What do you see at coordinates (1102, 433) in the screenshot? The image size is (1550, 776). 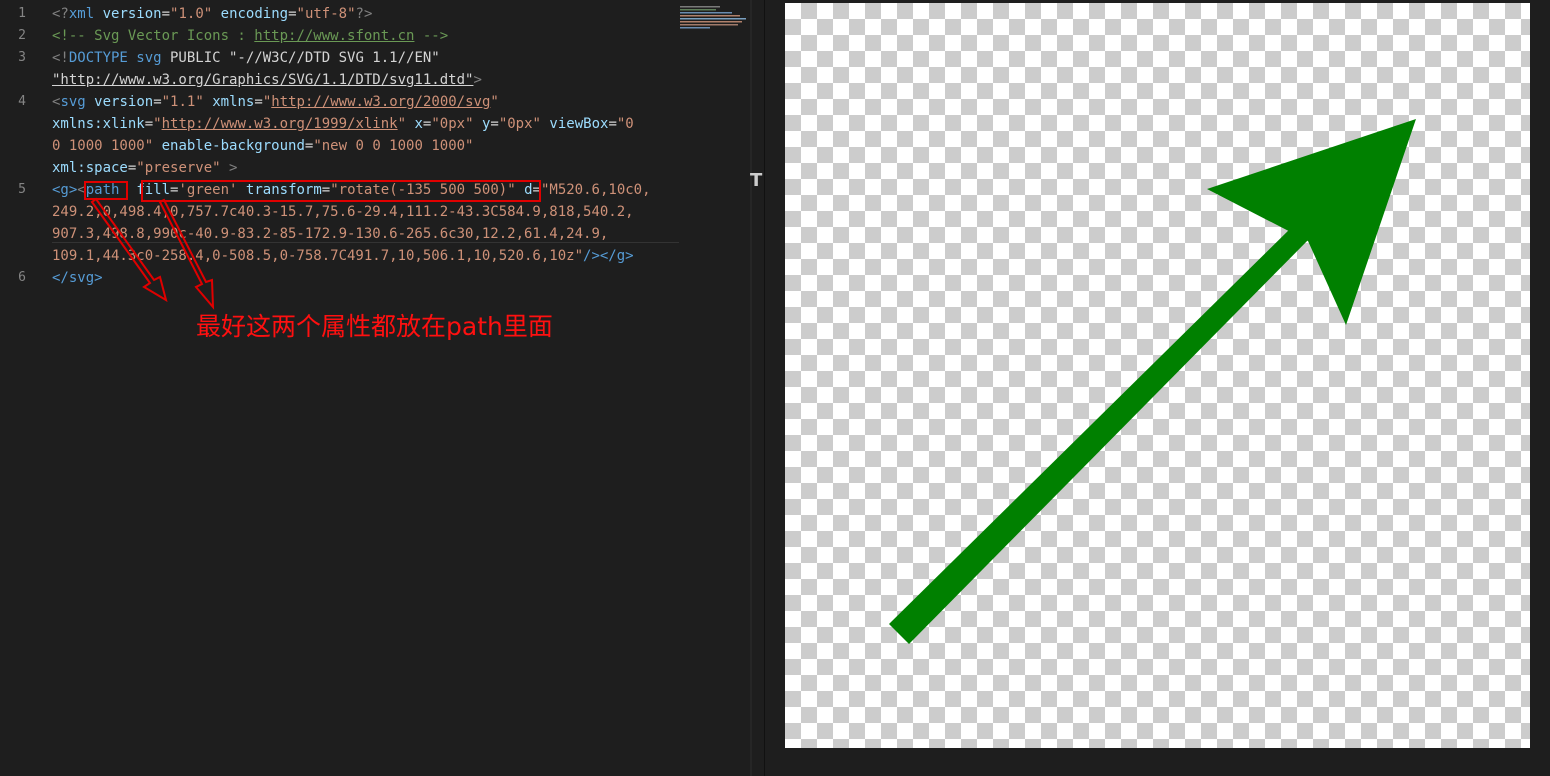 I see `arrow-shaft` at bounding box center [1102, 433].